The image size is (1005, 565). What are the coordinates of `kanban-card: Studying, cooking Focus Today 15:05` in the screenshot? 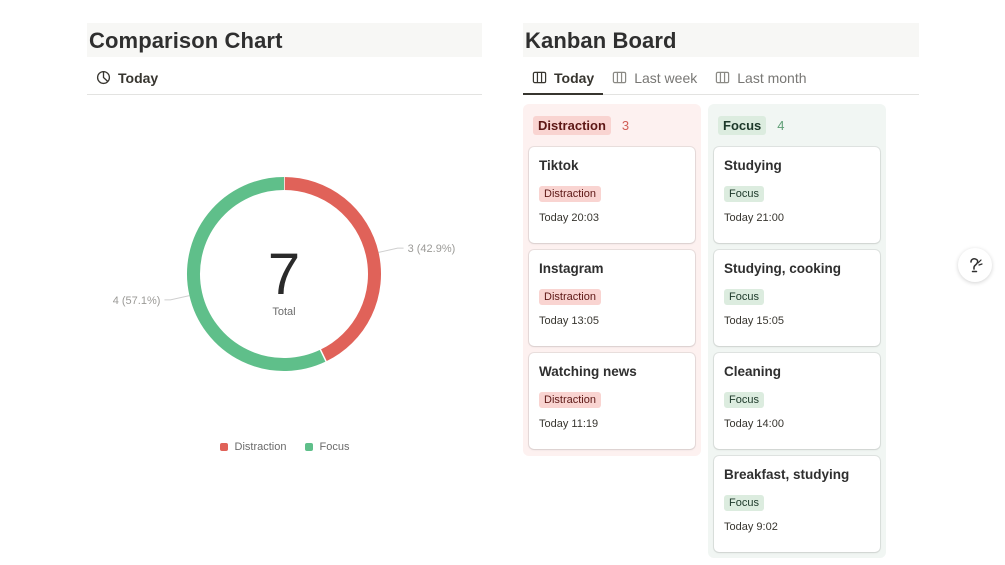 It's located at (797, 298).